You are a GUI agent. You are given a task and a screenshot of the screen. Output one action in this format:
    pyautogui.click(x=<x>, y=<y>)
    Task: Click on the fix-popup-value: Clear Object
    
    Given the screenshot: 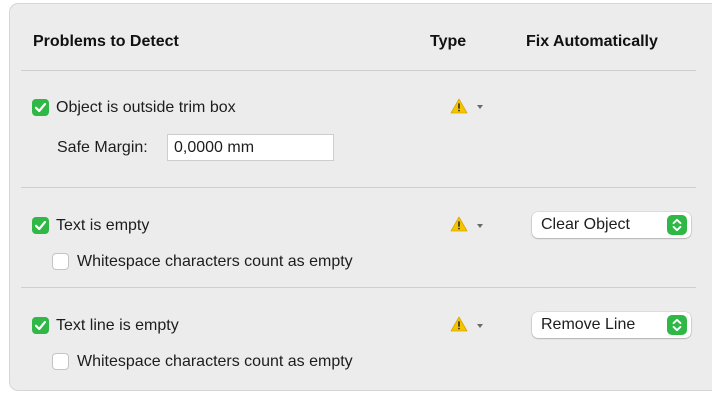 What is the action you would take?
    pyautogui.click(x=585, y=224)
    